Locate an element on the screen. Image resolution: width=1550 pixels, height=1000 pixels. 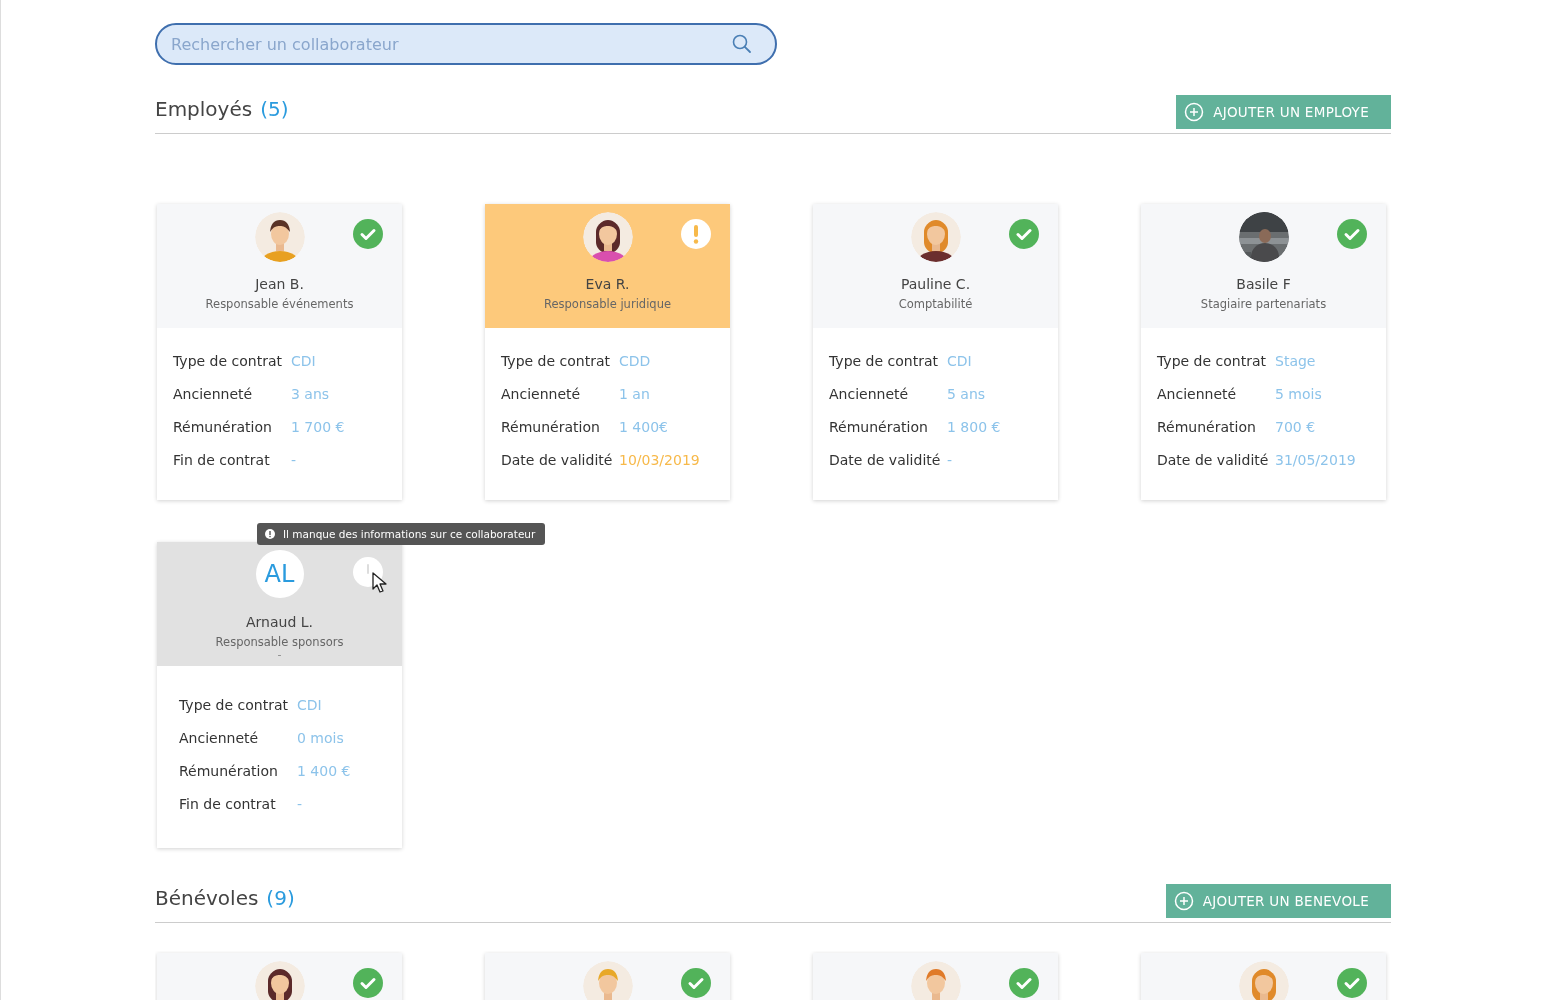
section-count: (9) is located at coordinates (280, 898).